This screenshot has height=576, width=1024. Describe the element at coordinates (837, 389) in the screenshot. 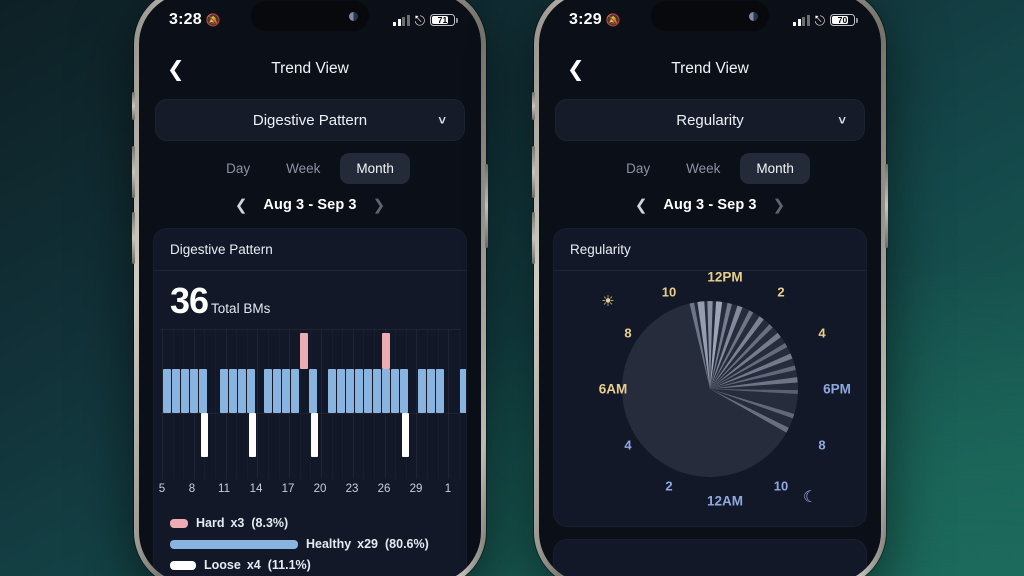

I see `clock-label-6pm: 6PM` at that location.